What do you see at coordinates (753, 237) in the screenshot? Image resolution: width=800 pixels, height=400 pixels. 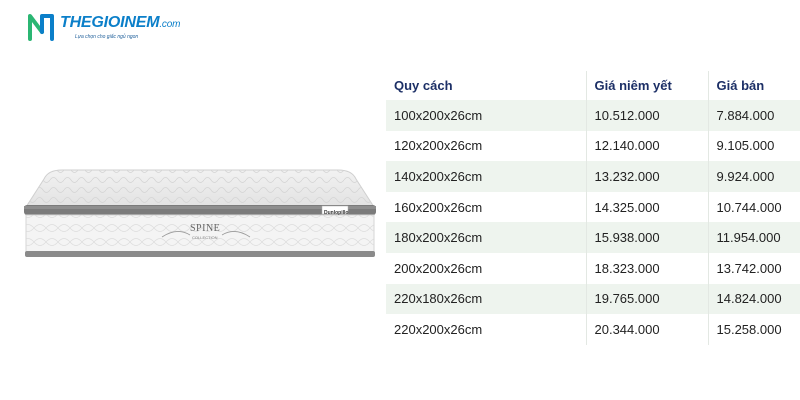 I see `sale-price-cell: 11.954.000` at bounding box center [753, 237].